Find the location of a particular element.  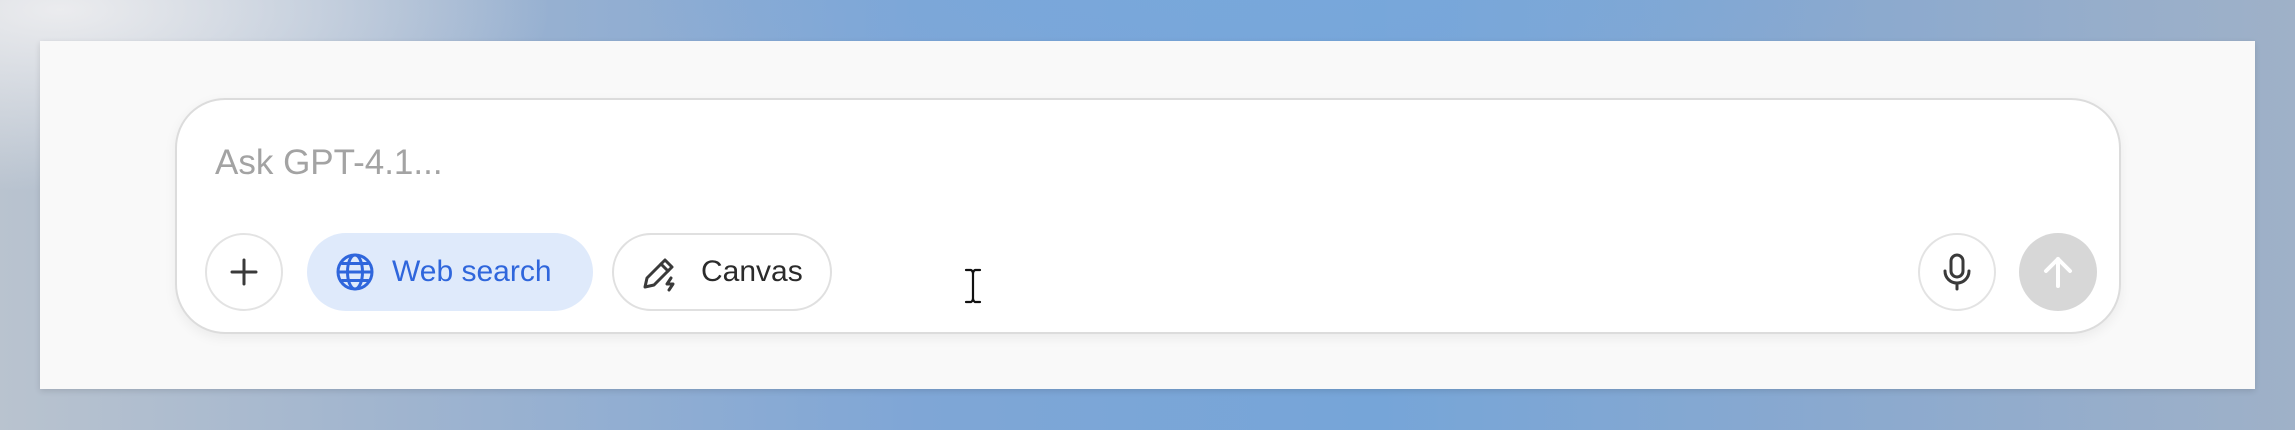

web-search-label: Web search is located at coordinates (472, 271).